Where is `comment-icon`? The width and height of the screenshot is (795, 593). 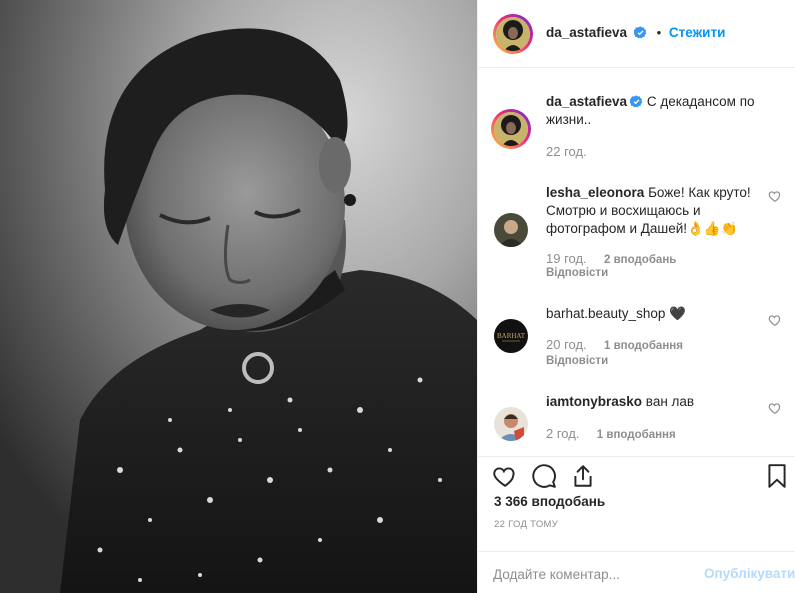
comment-icon is located at coordinates (544, 476).